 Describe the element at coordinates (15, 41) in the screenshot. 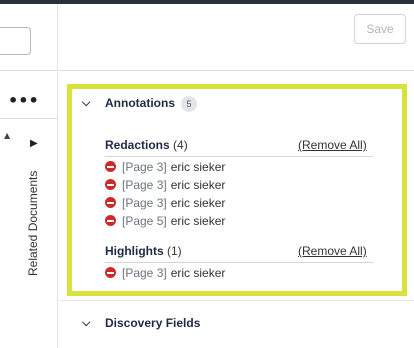

I see `left-input-field` at that location.